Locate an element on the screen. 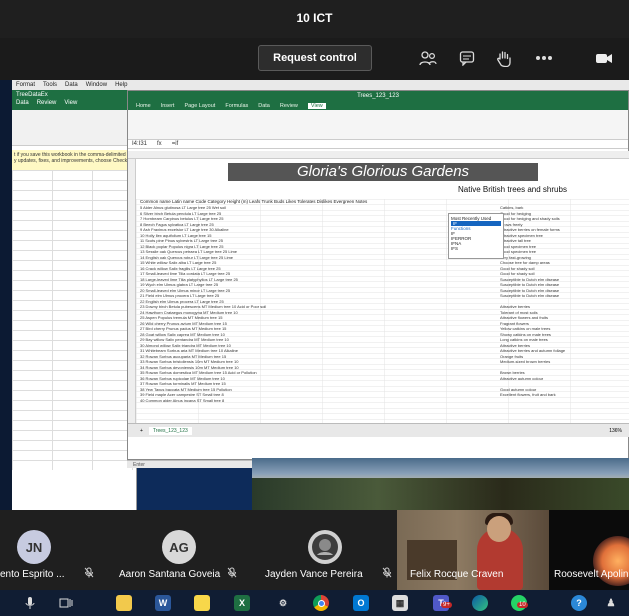 This screenshot has height=616, width=629. tab-home: Home is located at coordinates (143, 106).